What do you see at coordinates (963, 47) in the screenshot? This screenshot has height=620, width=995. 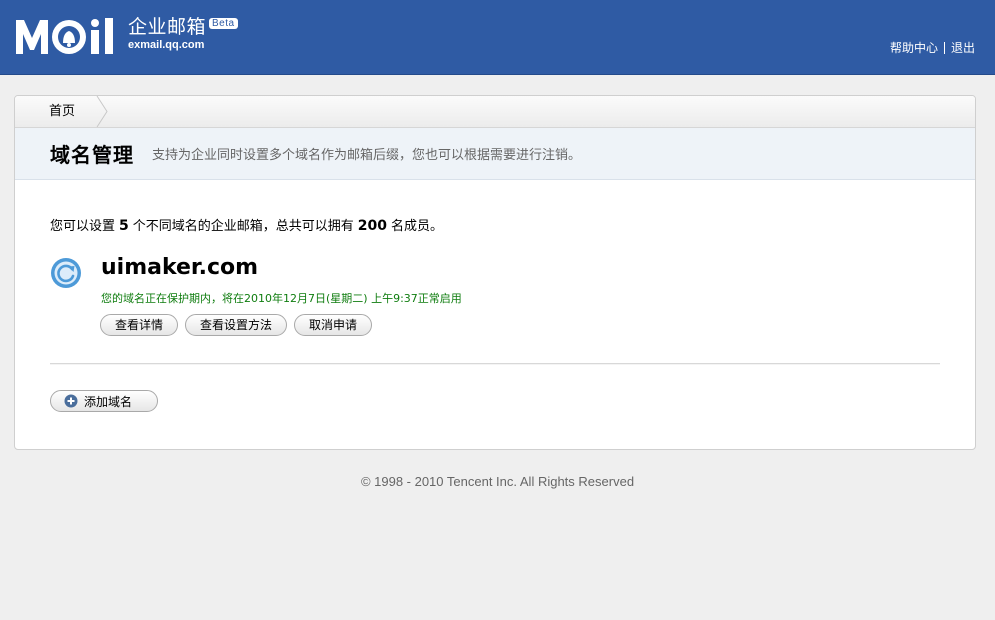 I see `logout-link: 退出` at bounding box center [963, 47].